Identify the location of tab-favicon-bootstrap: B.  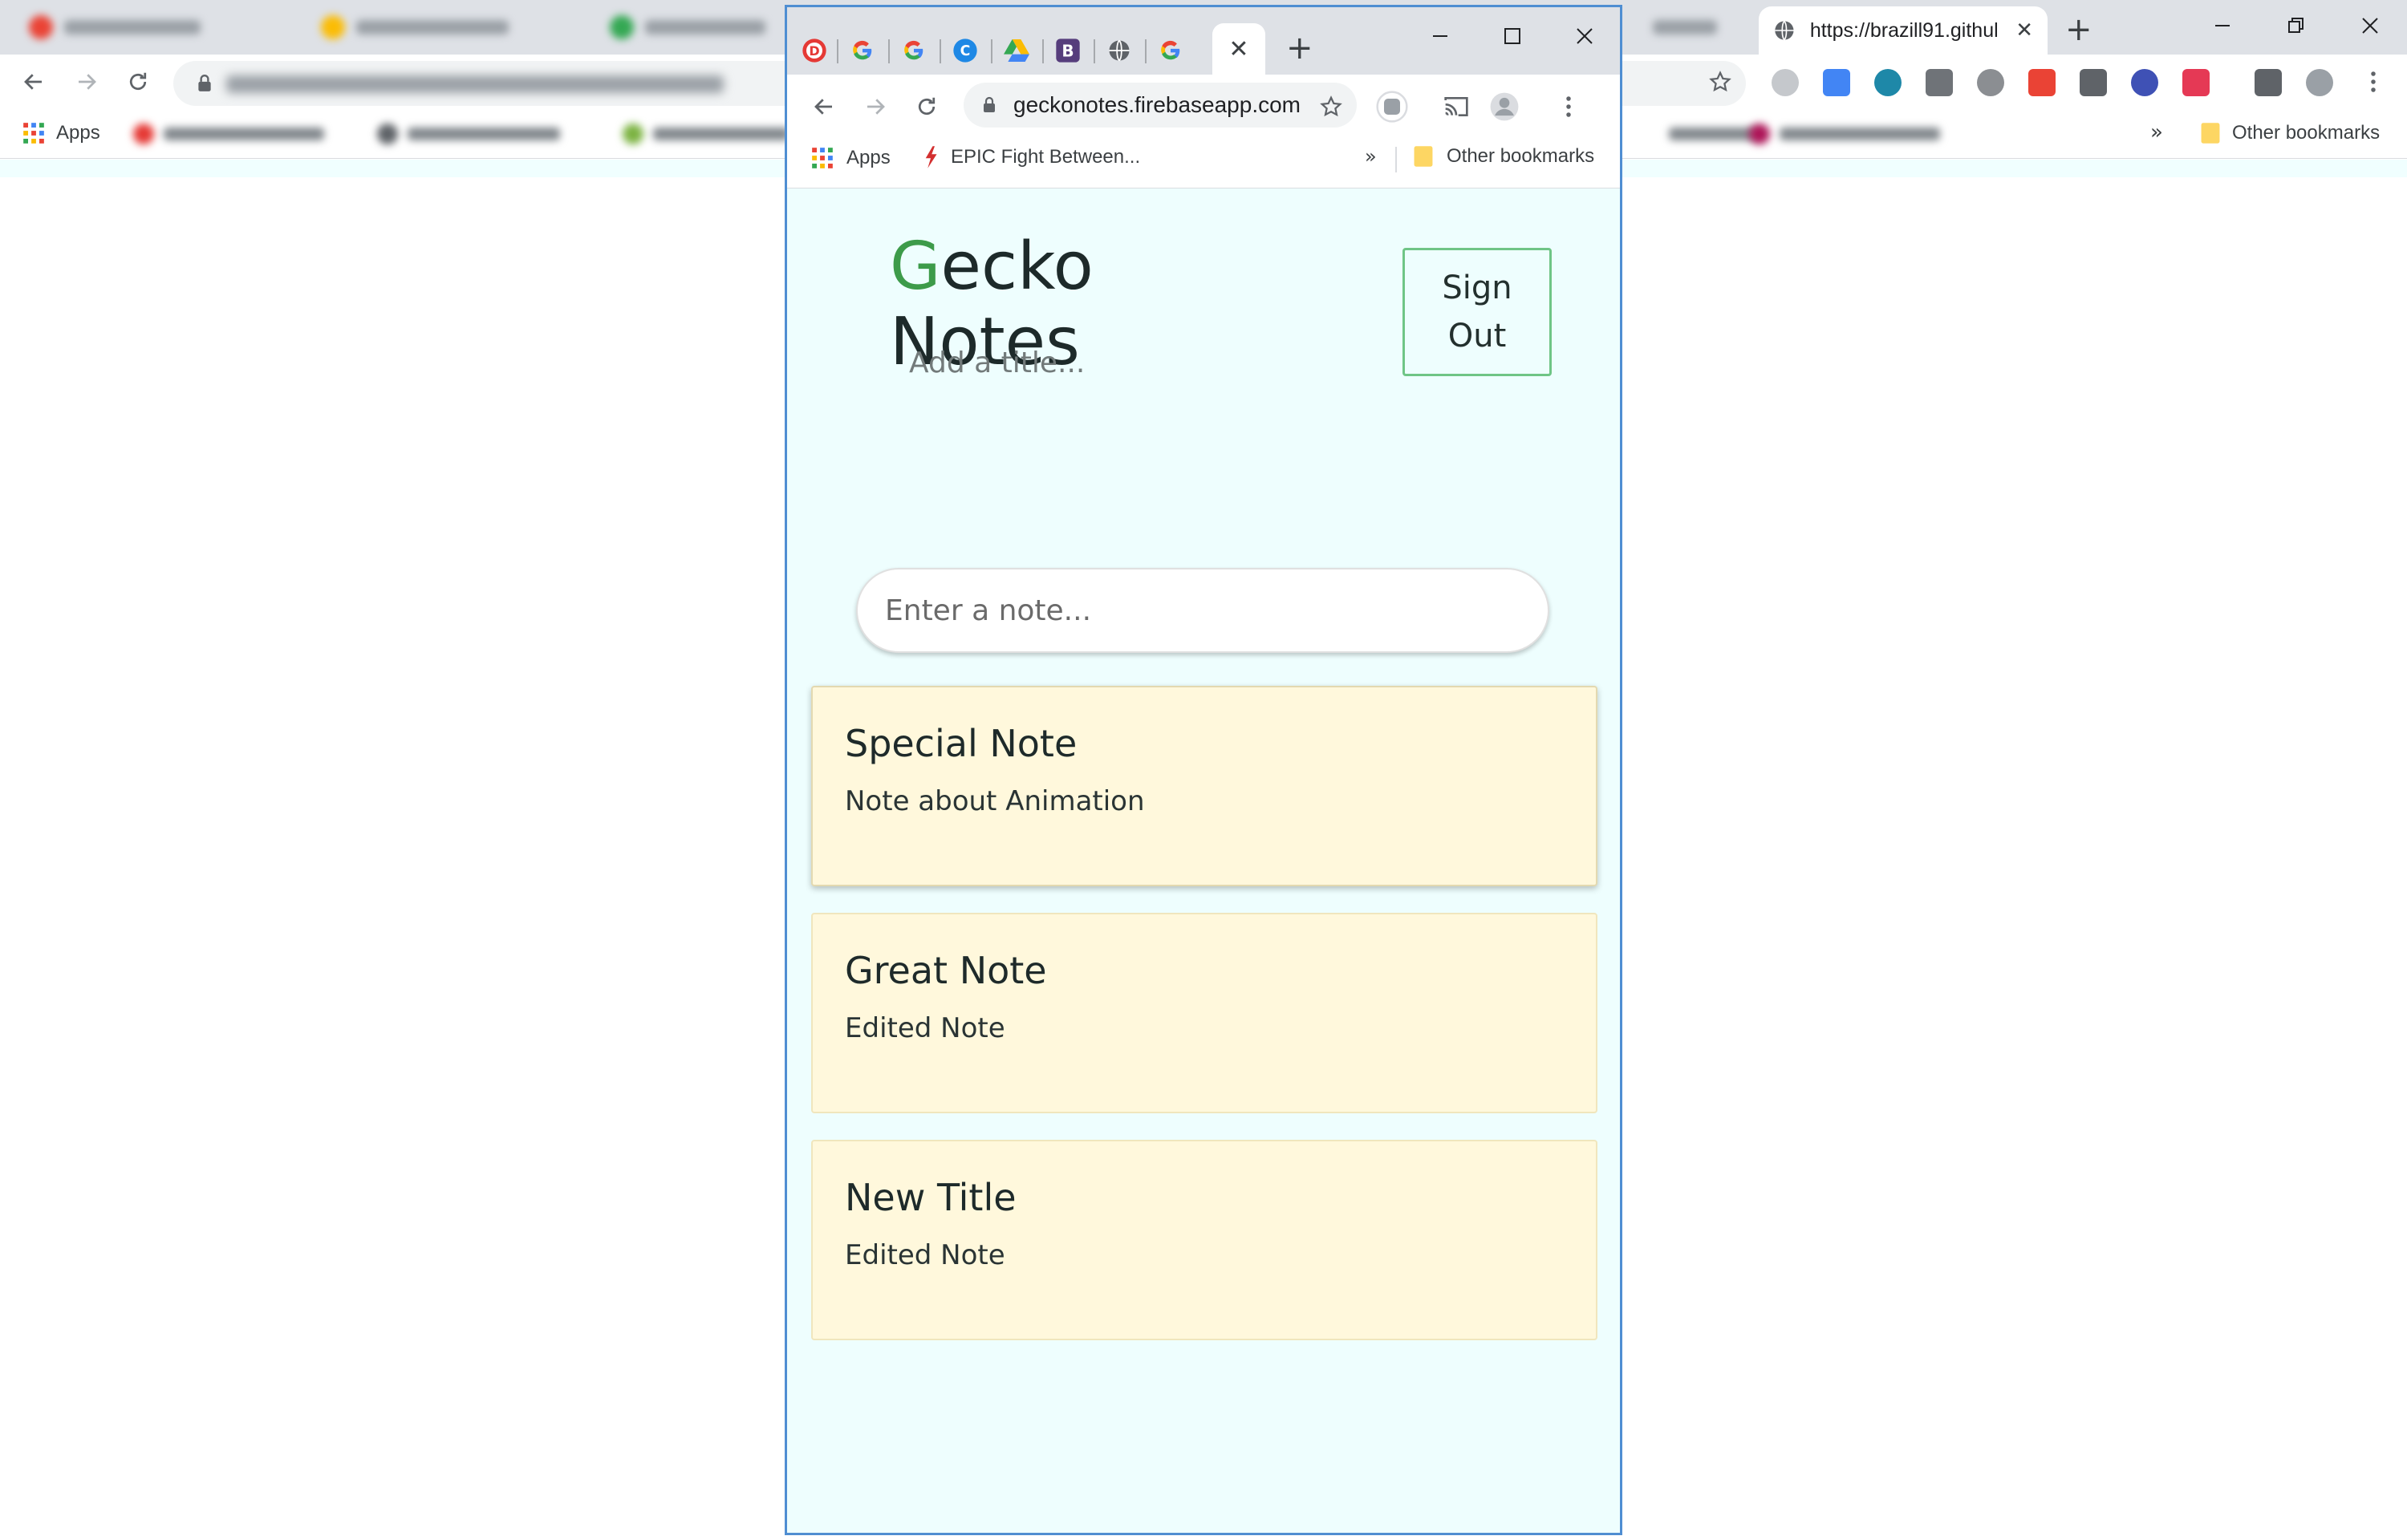
(1068, 50).